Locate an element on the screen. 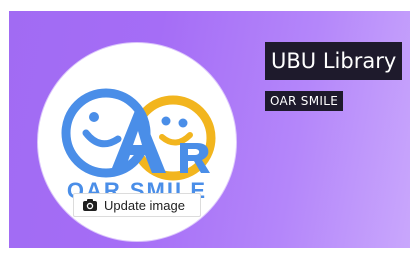 The width and height of the screenshot is (410, 259). camera-icon is located at coordinates (90, 205).